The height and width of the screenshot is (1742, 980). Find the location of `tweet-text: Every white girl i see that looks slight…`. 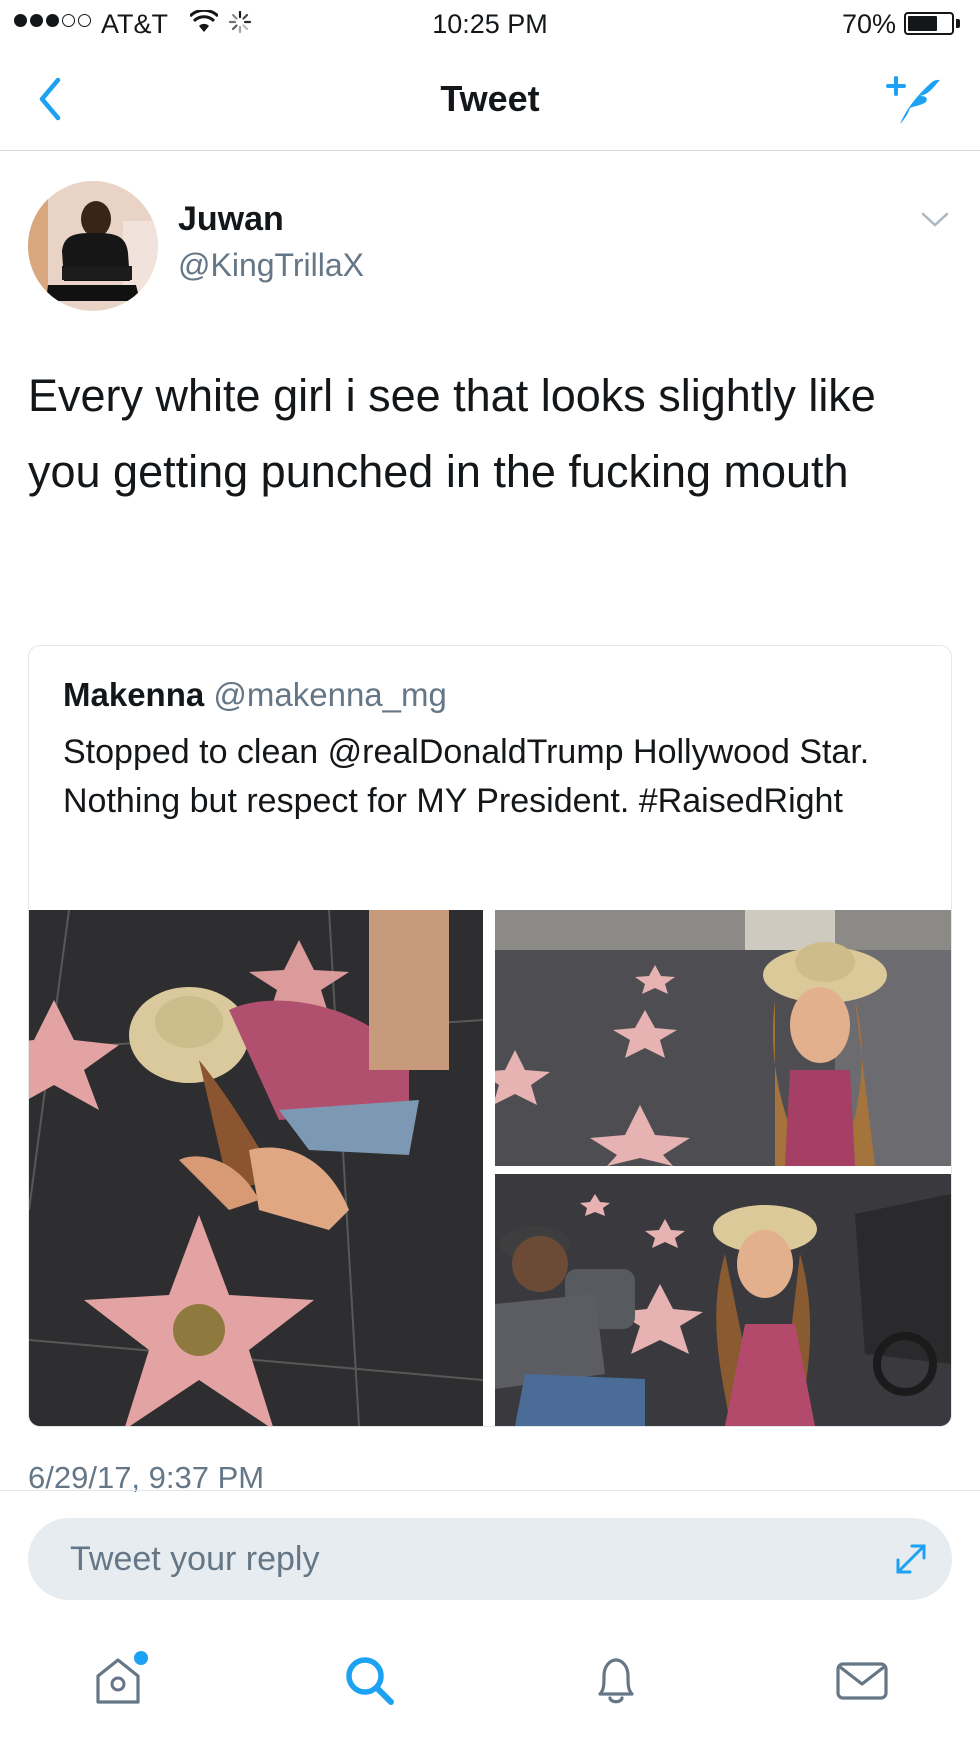

tweet-text: Every white girl i see that looks slight… is located at coordinates (452, 433).